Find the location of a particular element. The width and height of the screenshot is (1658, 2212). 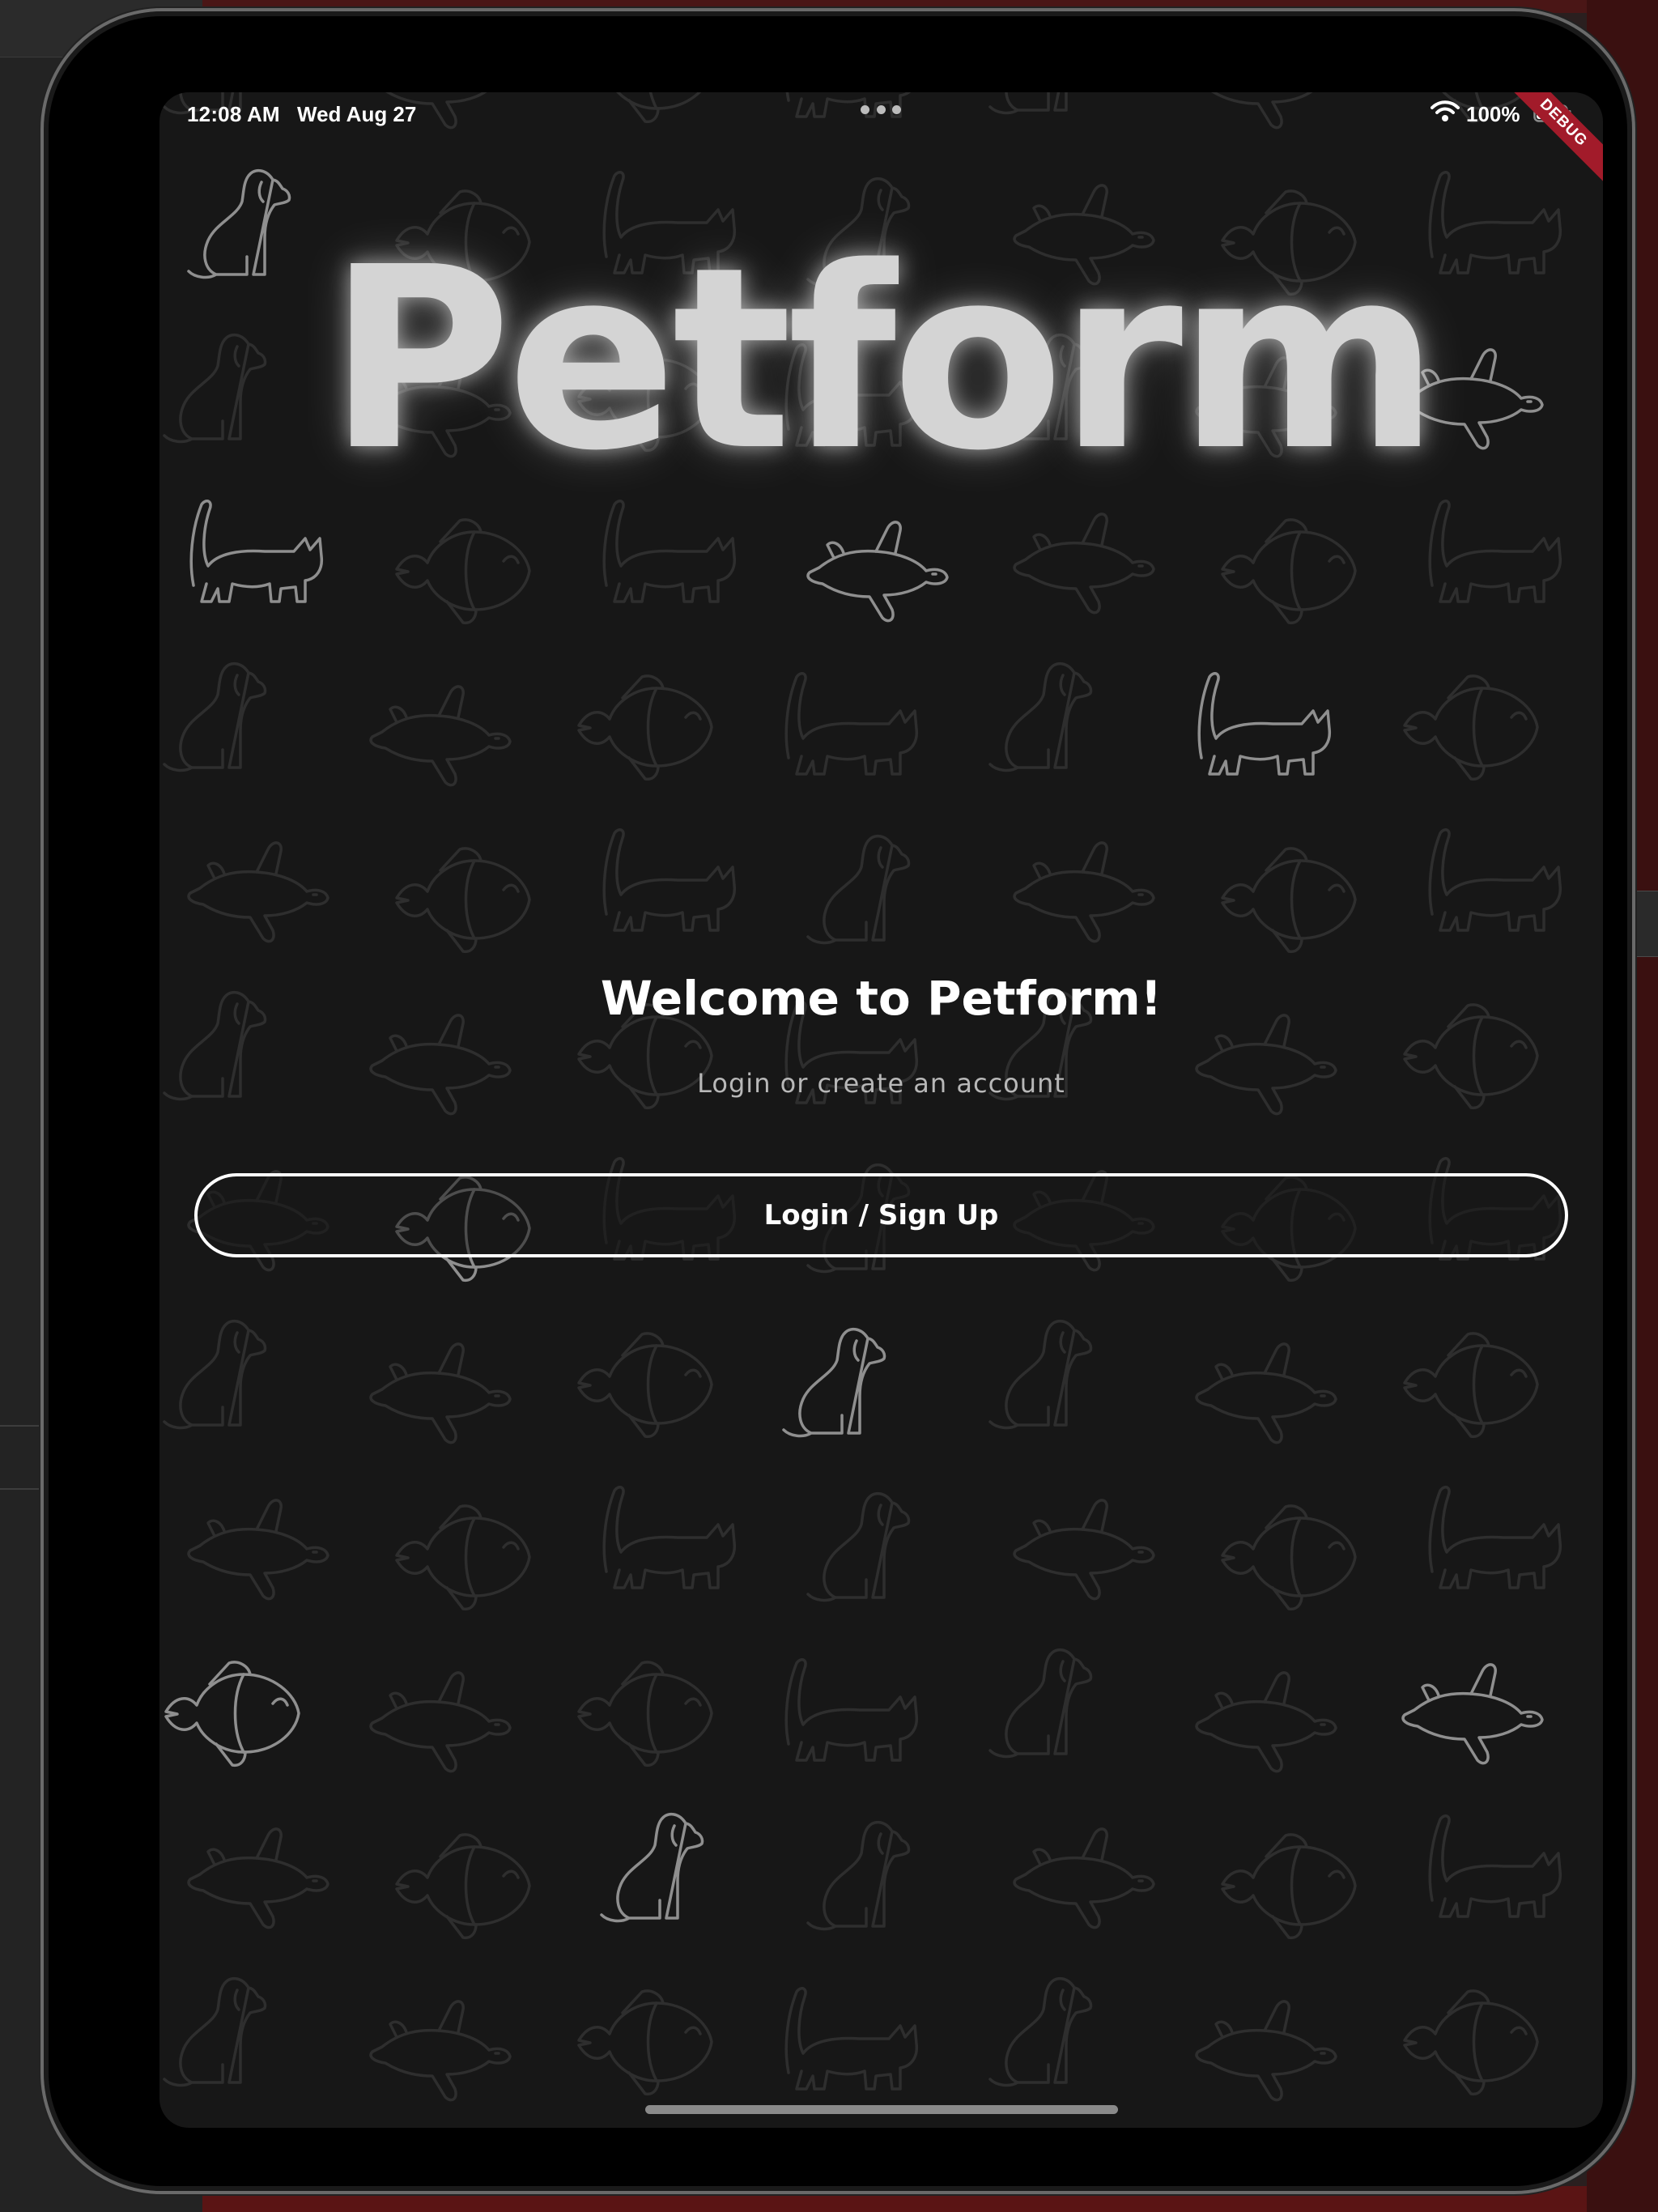

status-date: Wed Aug 27 is located at coordinates (357, 114).